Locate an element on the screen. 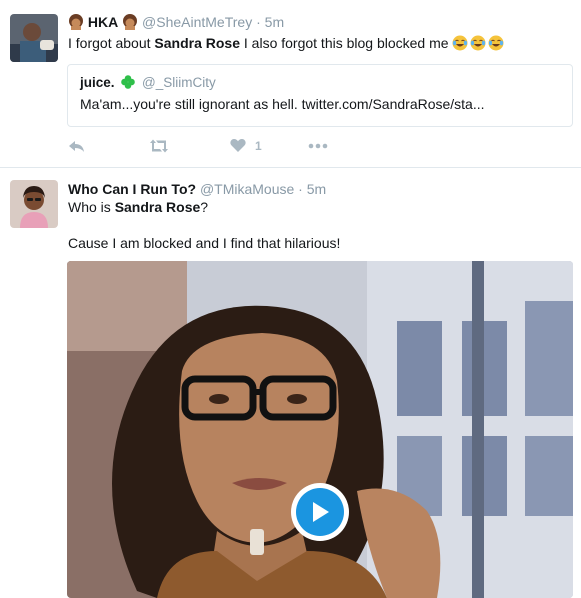 Image resolution: width=581 pixels, height=598 pixels. tweet-text-line-1: Who is Sandra Rose? is located at coordinates (138, 207).